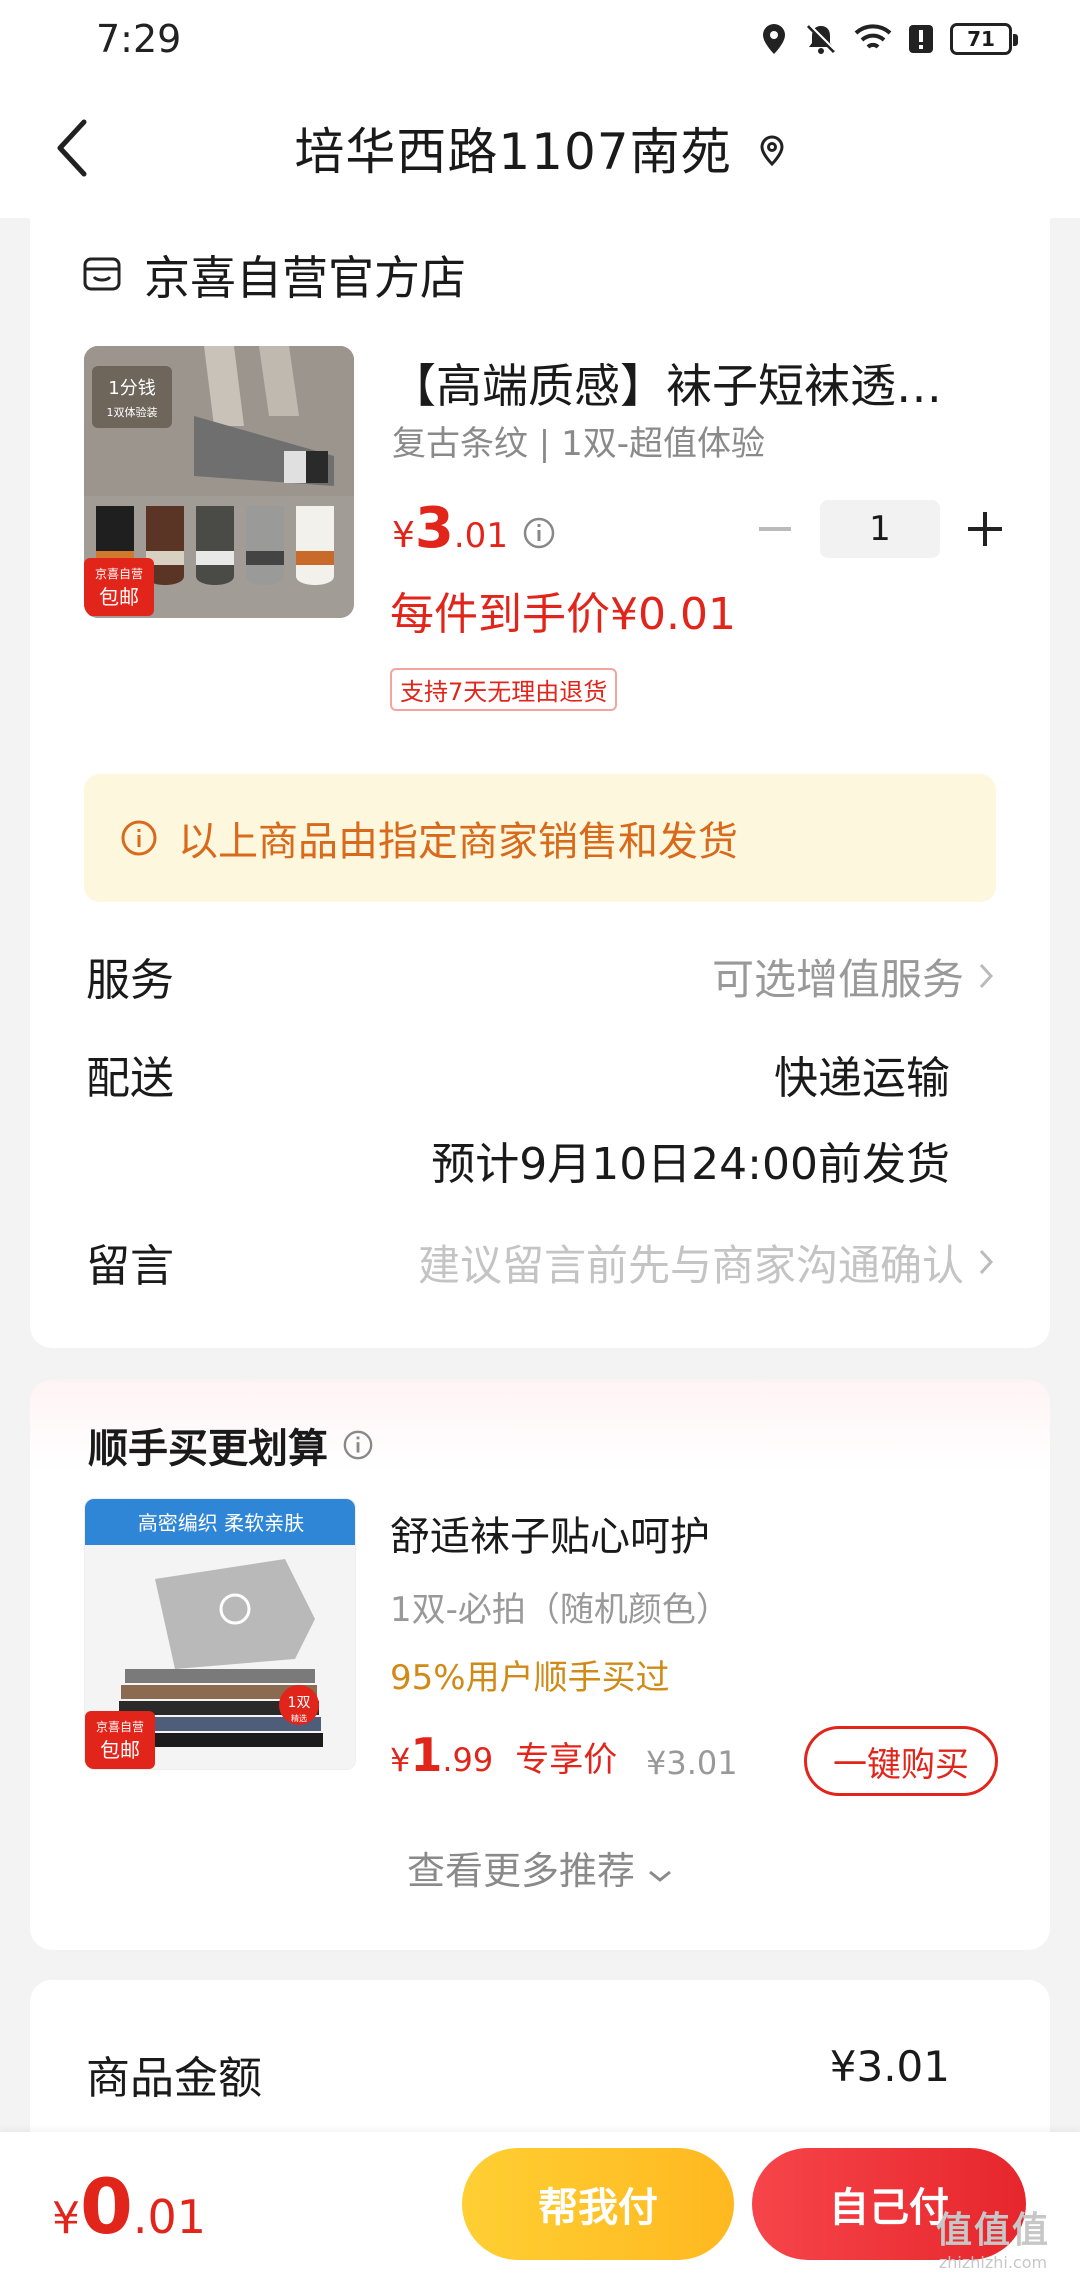  I want to click on location-status-icon, so click(774, 39).